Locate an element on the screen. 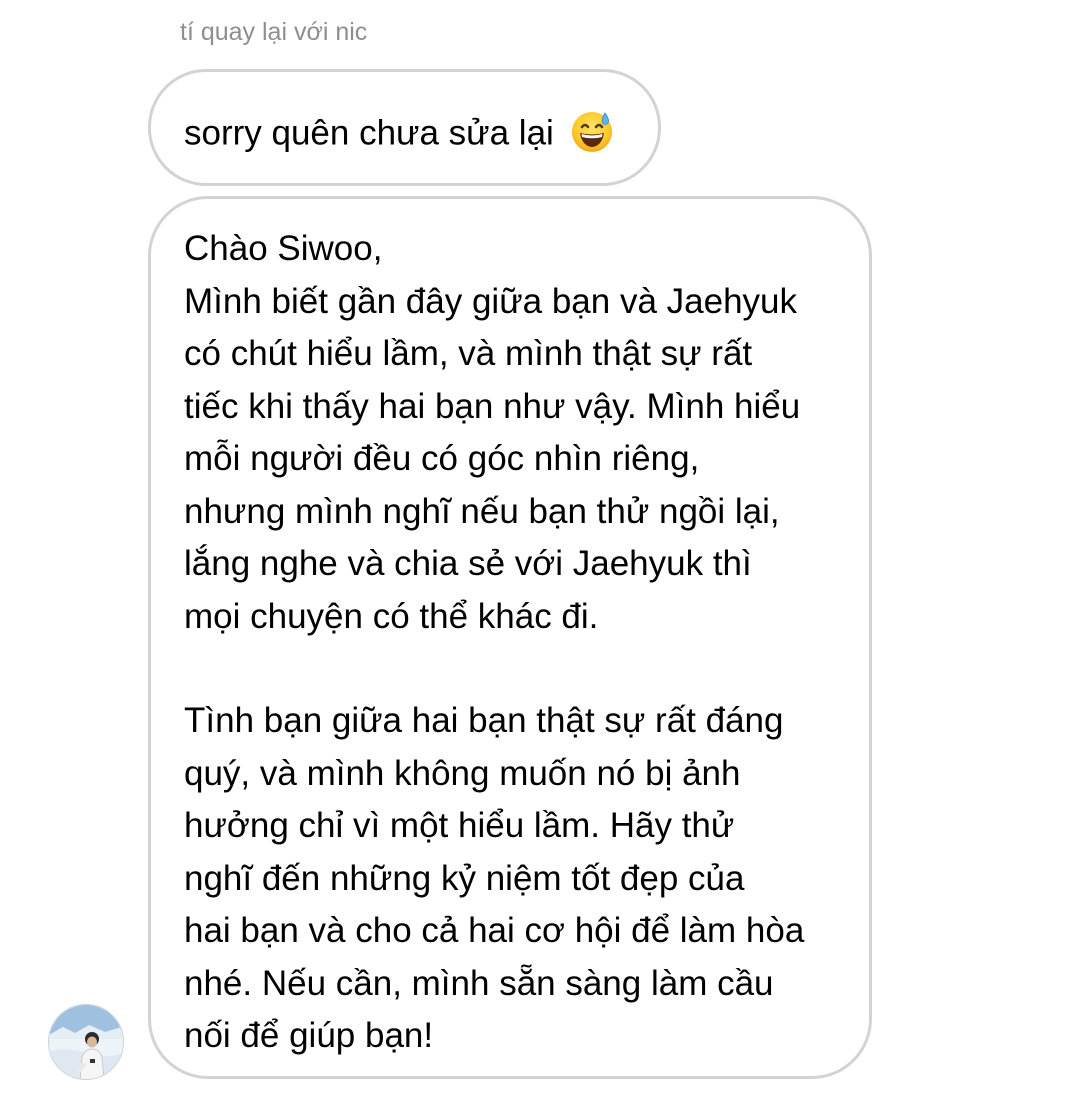  avatar is located at coordinates (86, 1042).